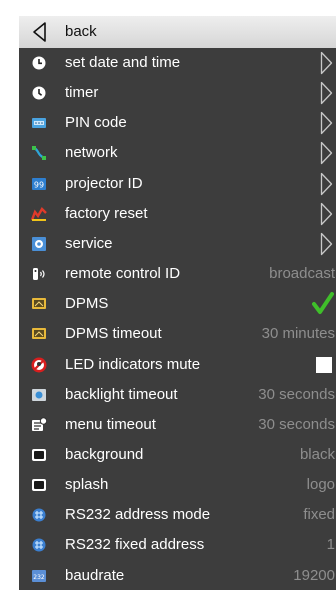 This screenshot has width=336, height=590. I want to click on menu-item-label: set date and time, so click(123, 62).